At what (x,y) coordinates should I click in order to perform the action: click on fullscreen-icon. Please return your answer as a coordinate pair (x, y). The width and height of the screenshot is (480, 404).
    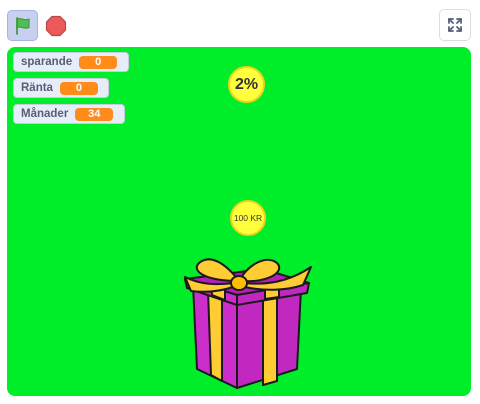
    Looking at the image, I should click on (455, 25).